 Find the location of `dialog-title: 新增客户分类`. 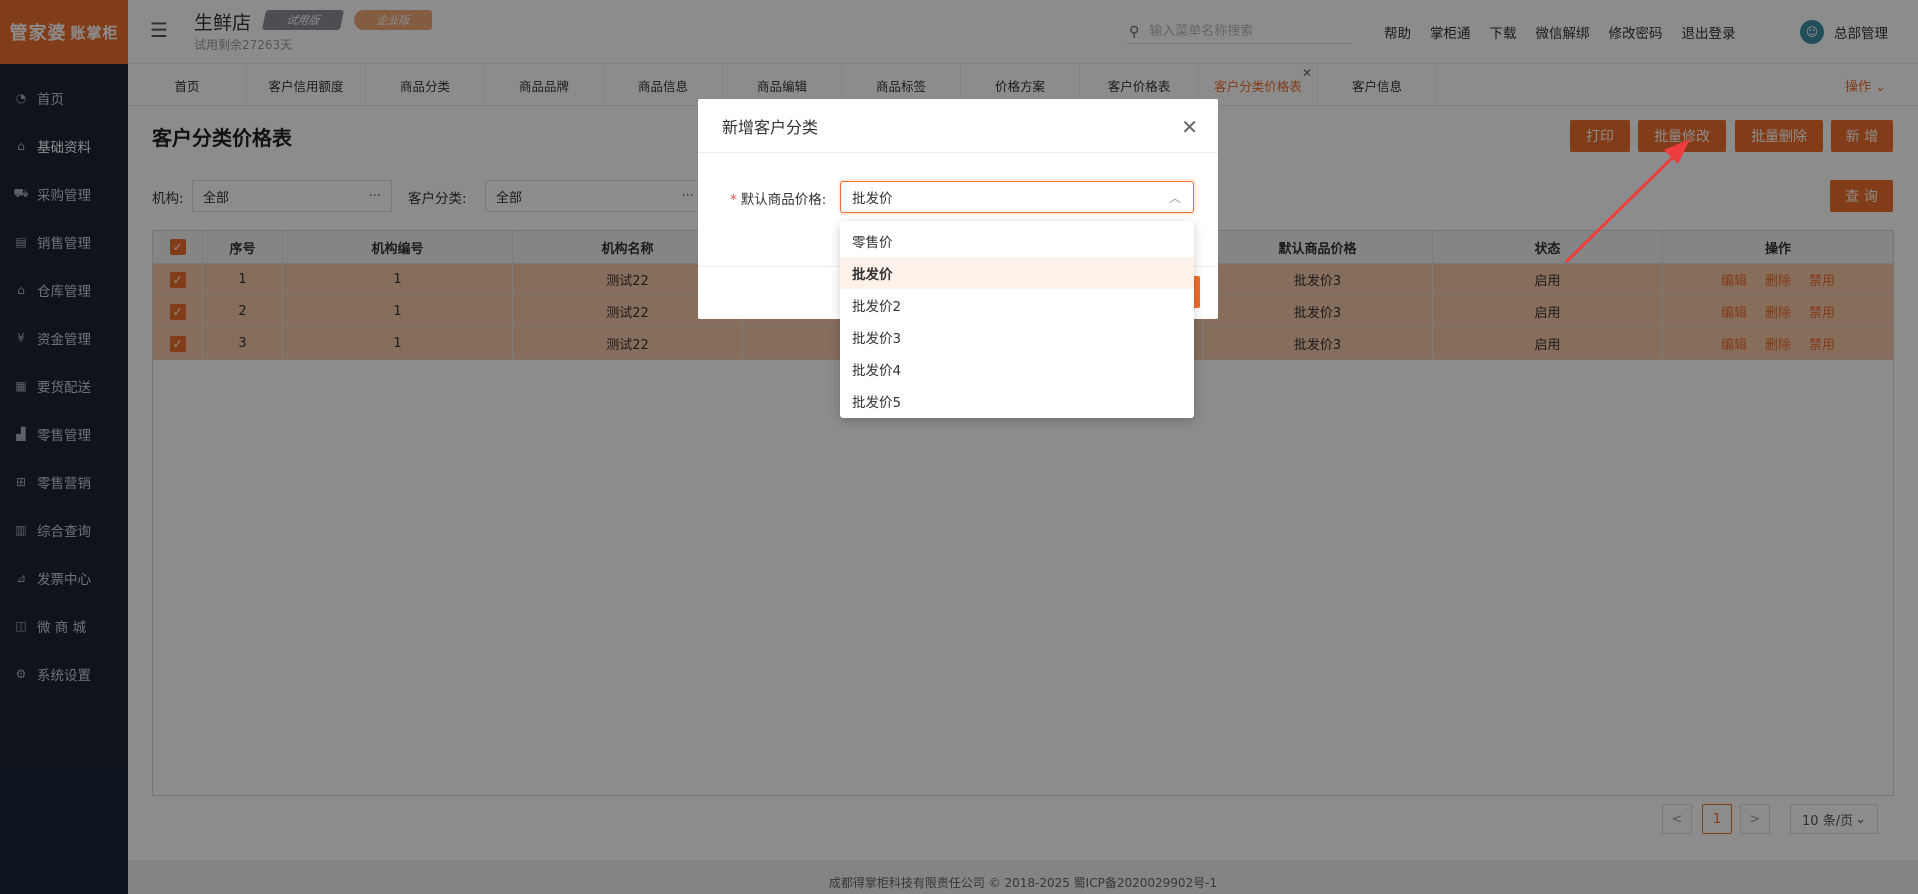

dialog-title: 新增客户分类 is located at coordinates (958, 126).